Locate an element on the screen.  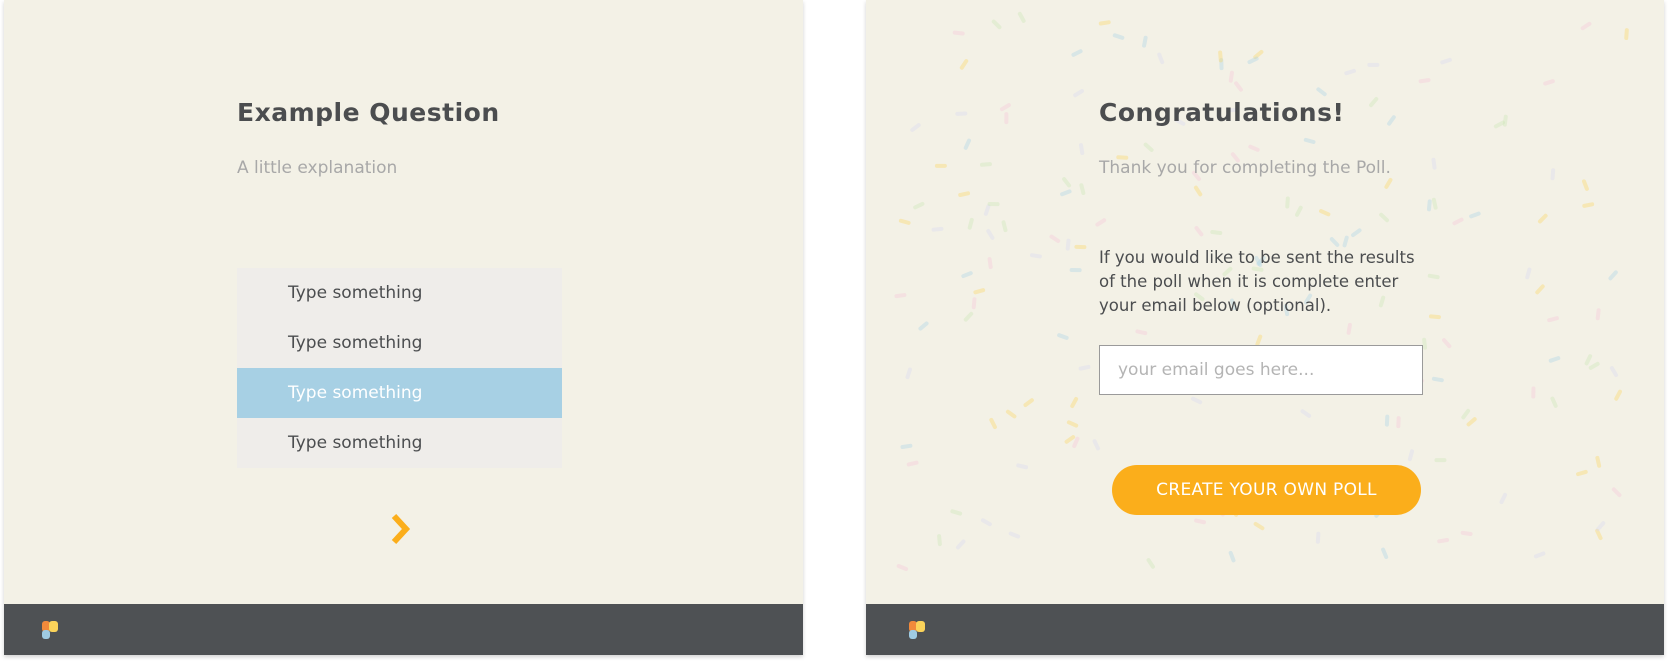
email-input is located at coordinates (1261, 370).